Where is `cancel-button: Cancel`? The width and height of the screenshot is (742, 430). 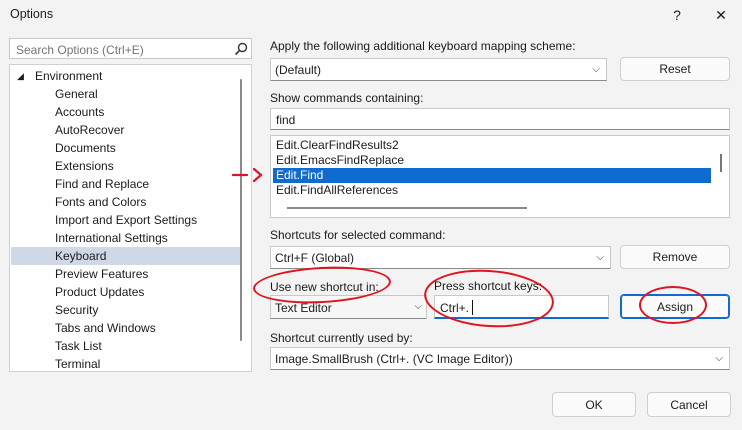 cancel-button: Cancel is located at coordinates (689, 404).